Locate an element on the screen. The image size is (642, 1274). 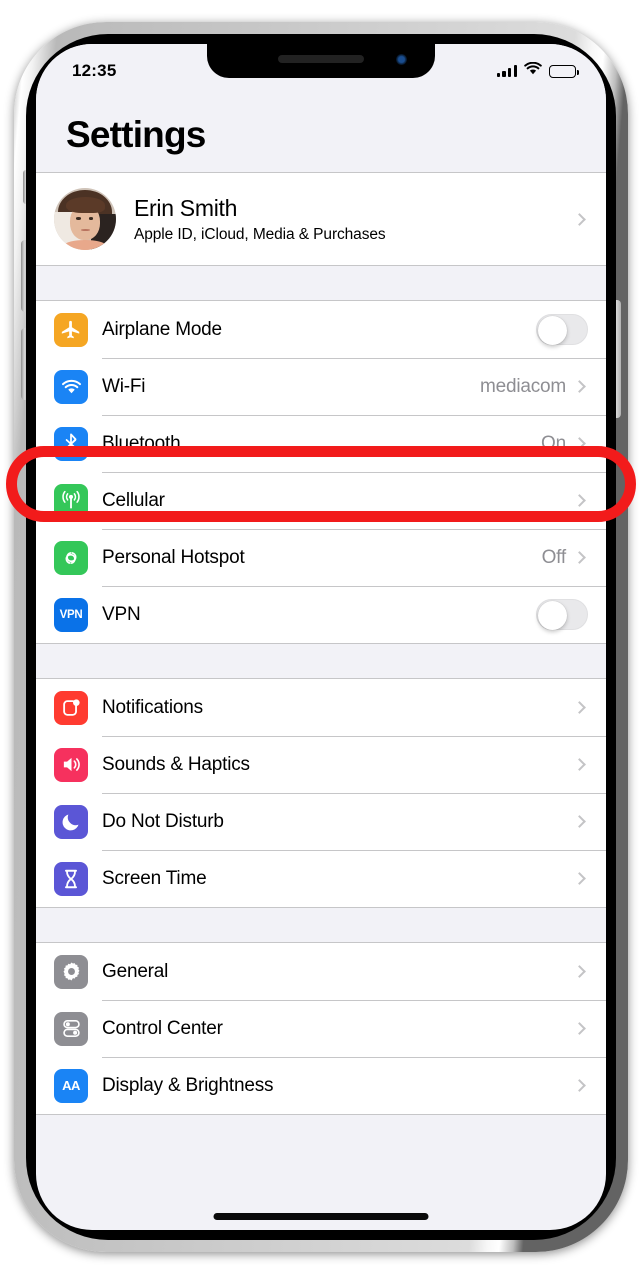
settings-row-label: Personal Hotspot is located at coordinates (173, 557).